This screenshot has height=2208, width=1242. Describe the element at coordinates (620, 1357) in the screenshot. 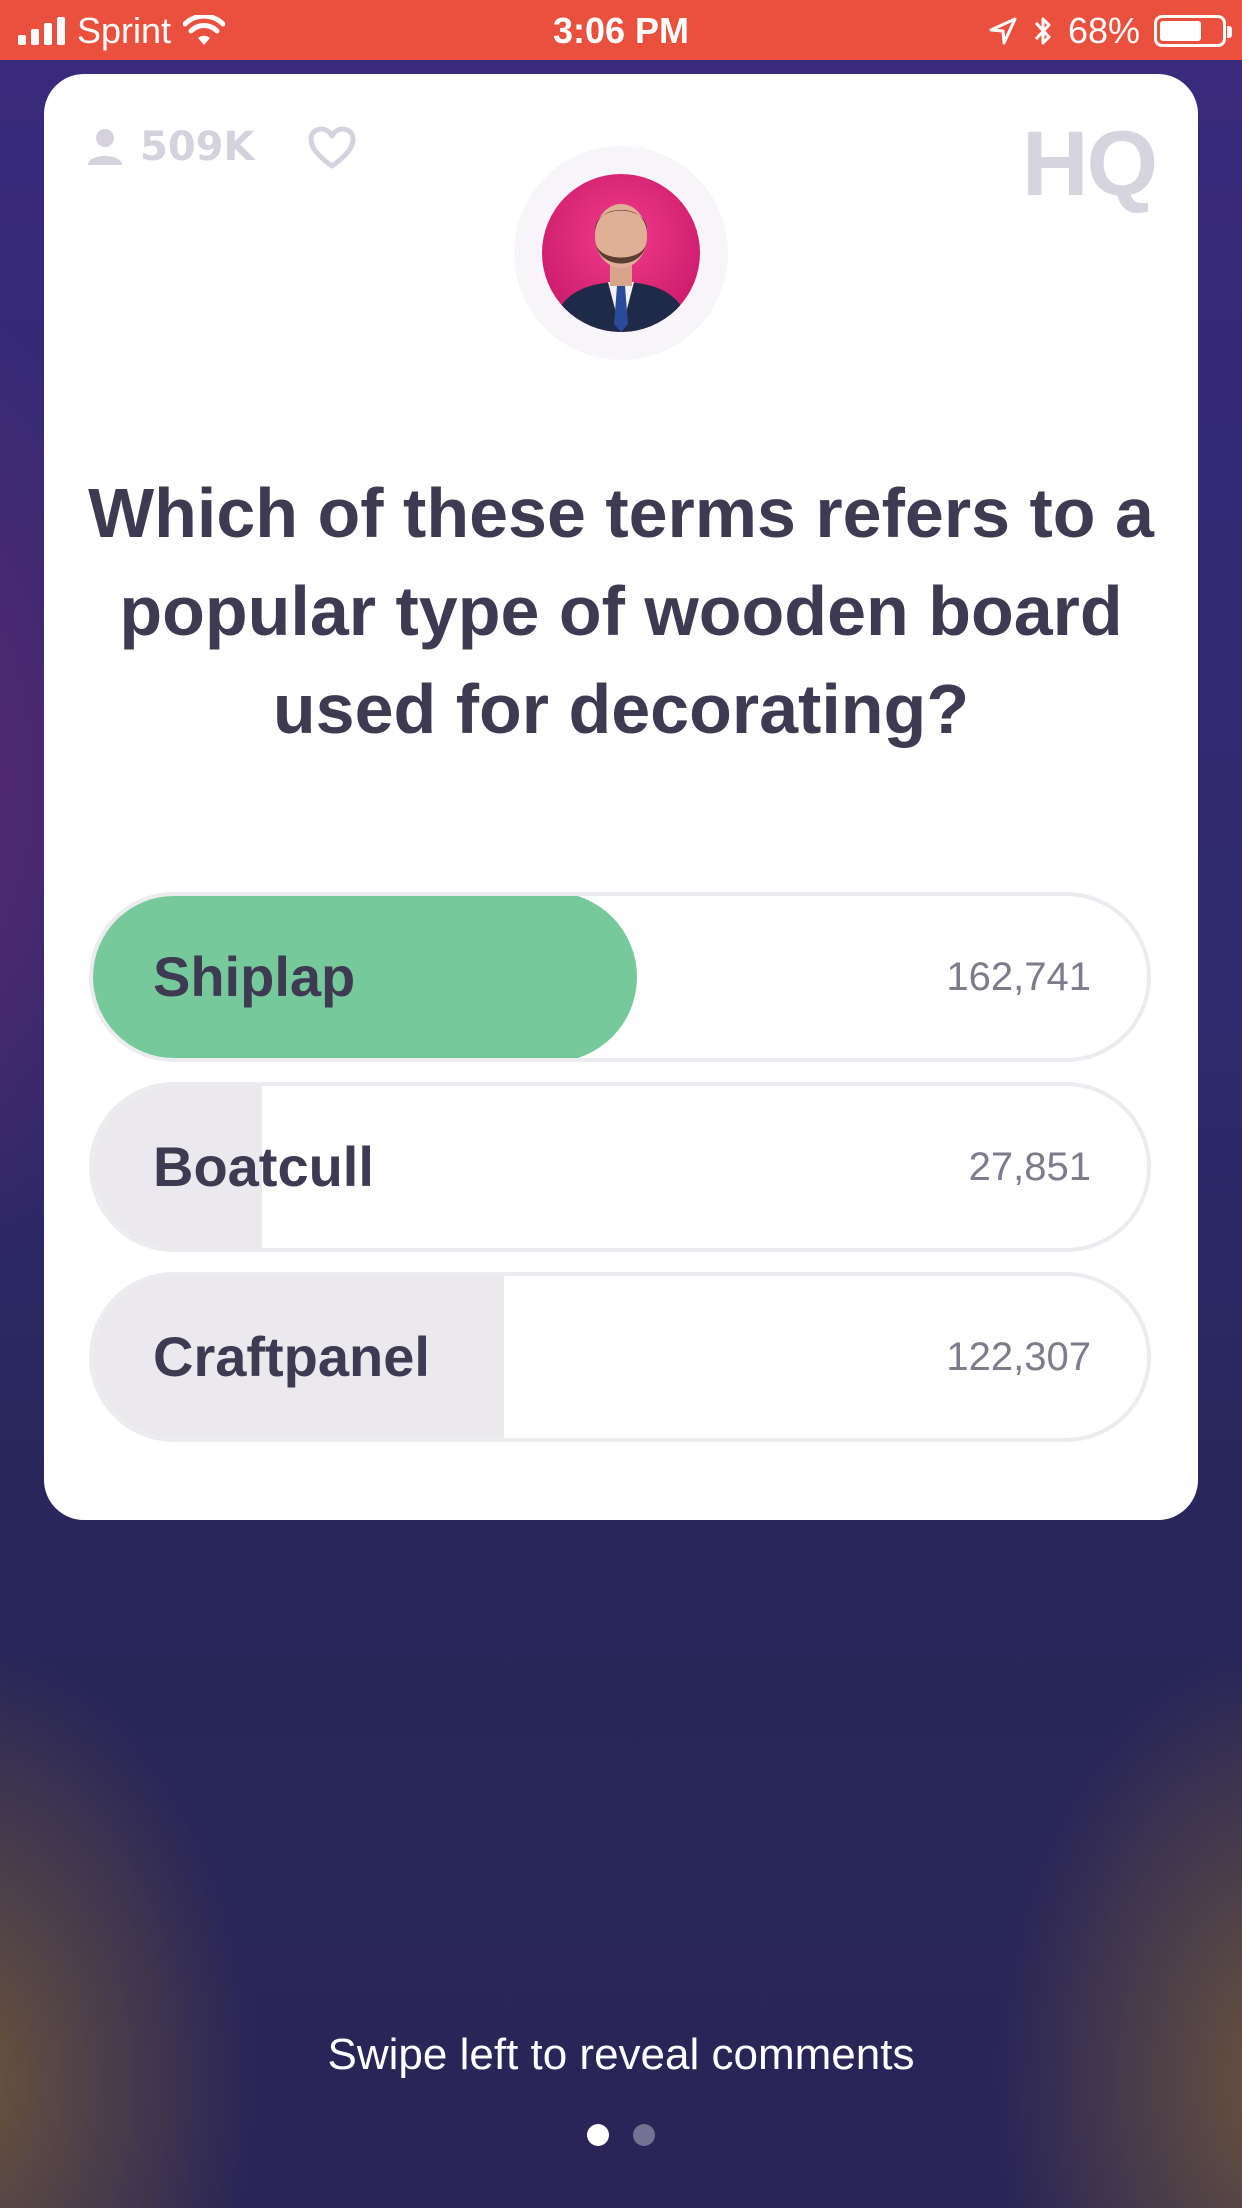

I see `answer-option-craftpanel: Craftpanel 122,307` at that location.